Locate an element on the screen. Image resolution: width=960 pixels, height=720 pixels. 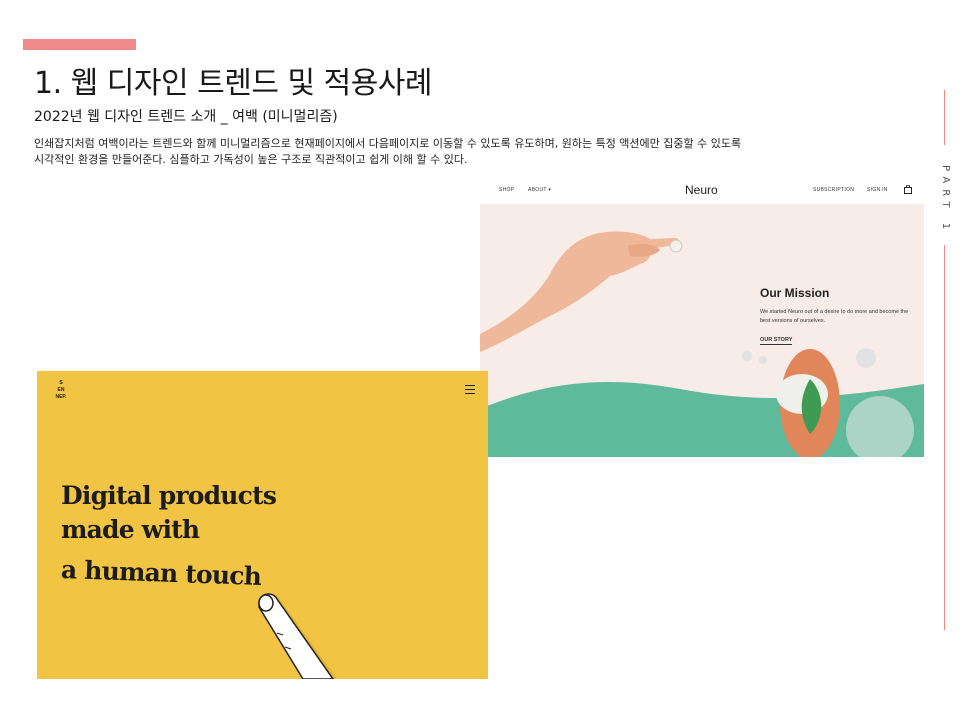
slide-title: 1. 웹 디자인 트렌드 및 적용사례 is located at coordinates (233, 83).